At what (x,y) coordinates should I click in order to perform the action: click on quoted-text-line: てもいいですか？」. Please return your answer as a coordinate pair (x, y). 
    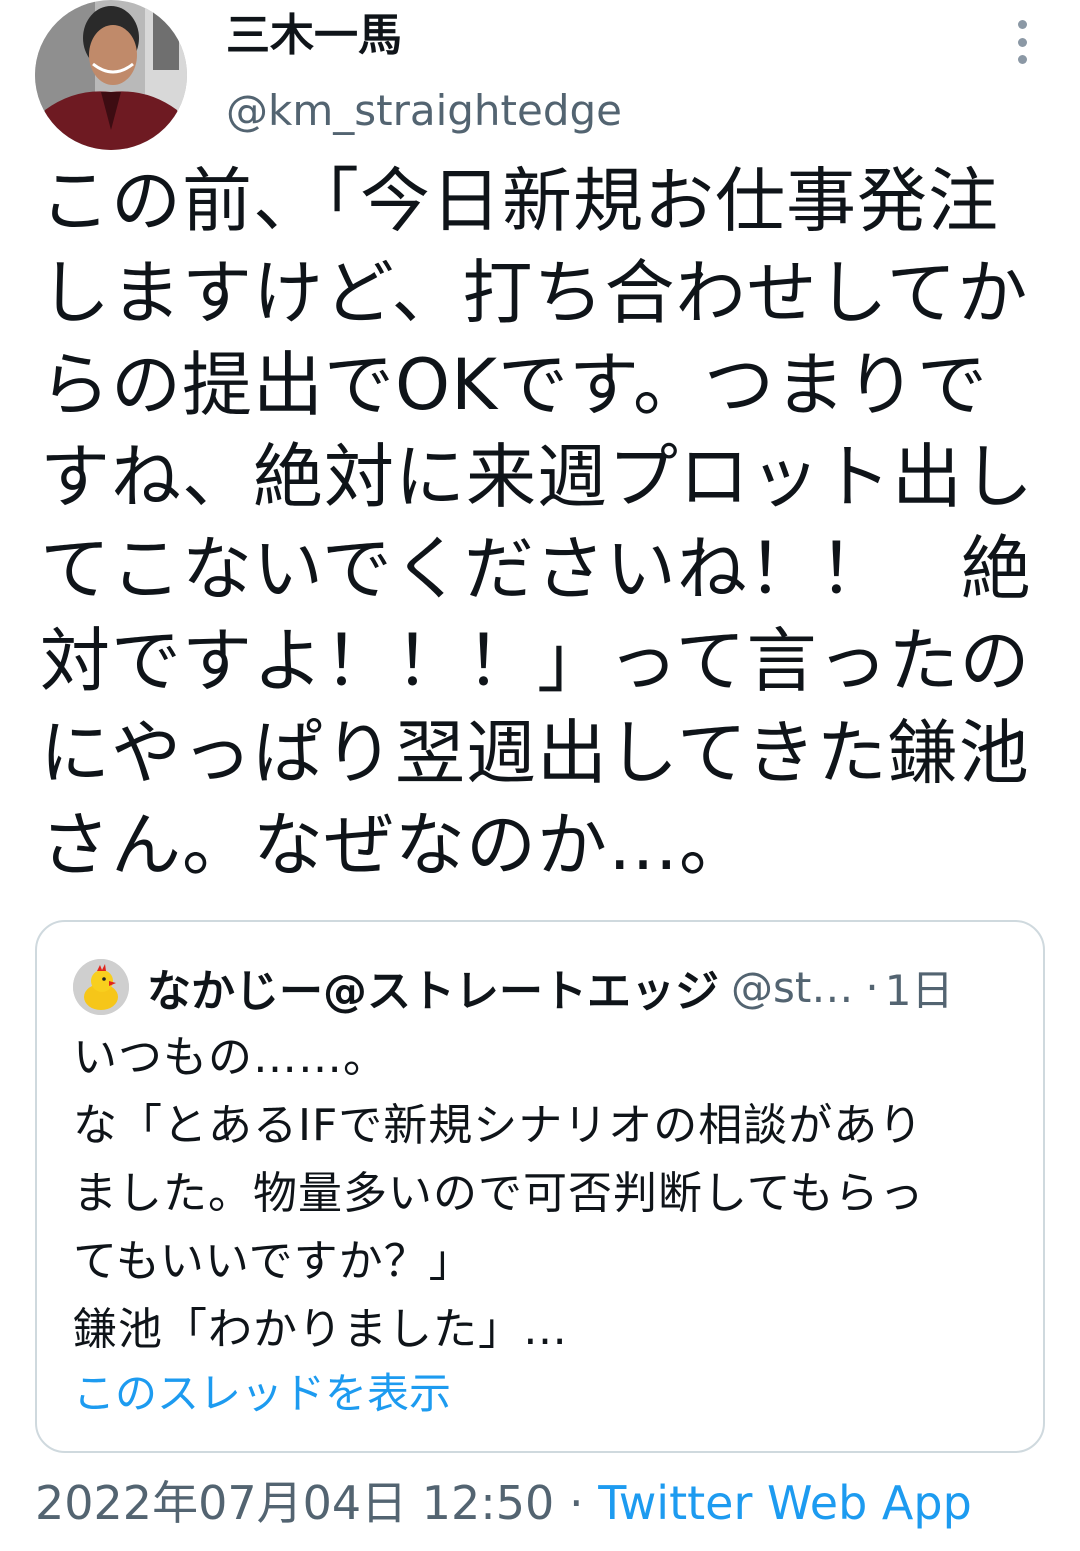
    Looking at the image, I should click on (273, 1261).